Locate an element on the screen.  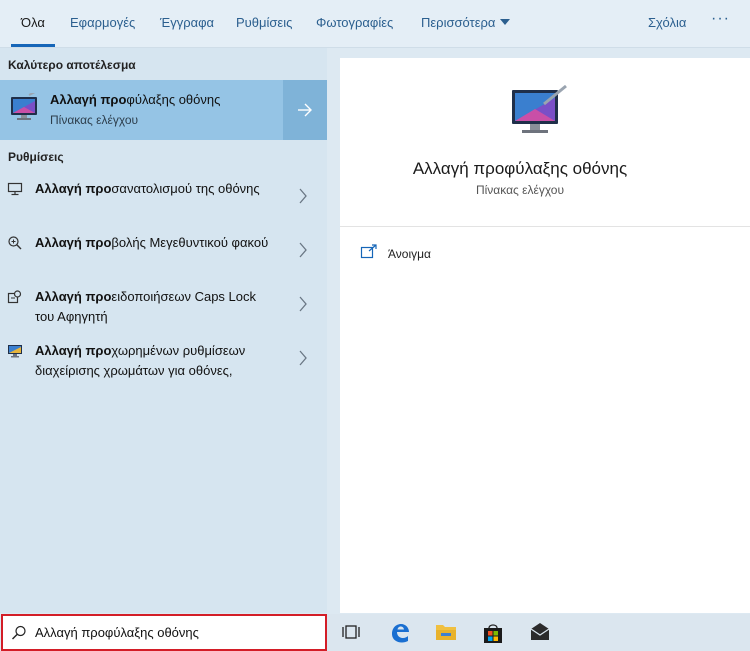
expand-details-button is located at coordinates (305, 110).